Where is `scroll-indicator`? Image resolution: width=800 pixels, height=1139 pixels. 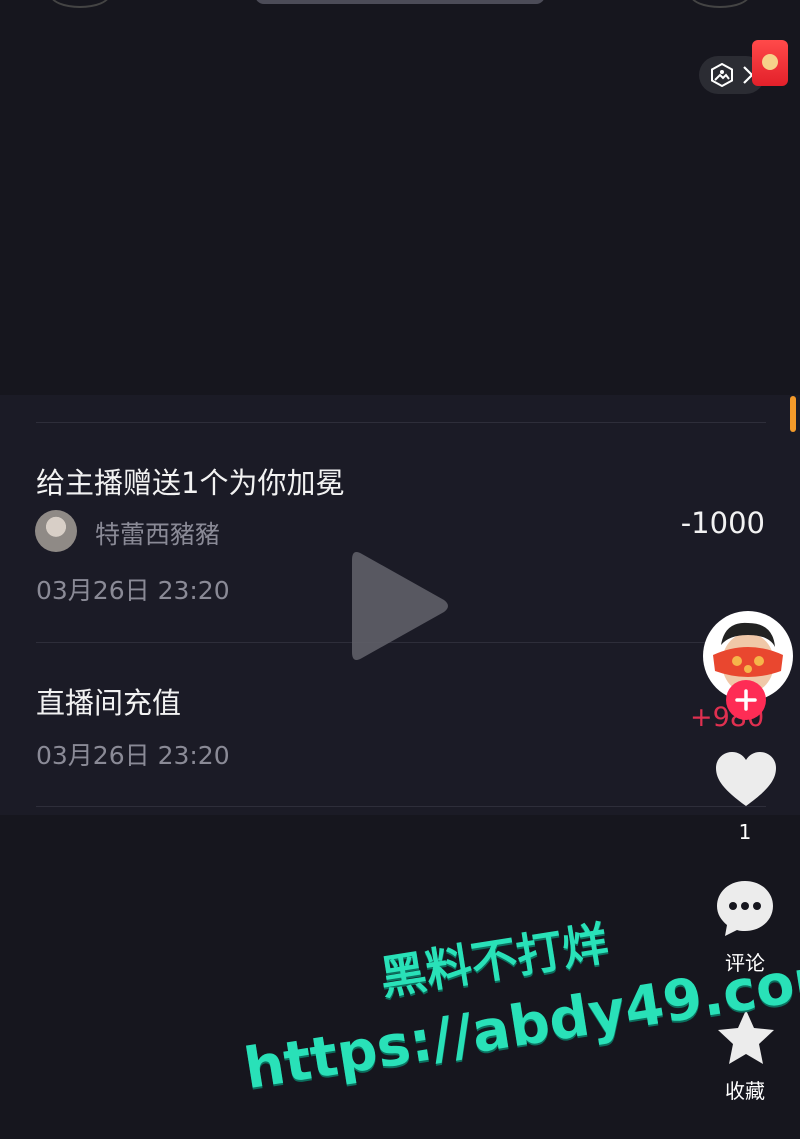
scroll-indicator is located at coordinates (793, 414).